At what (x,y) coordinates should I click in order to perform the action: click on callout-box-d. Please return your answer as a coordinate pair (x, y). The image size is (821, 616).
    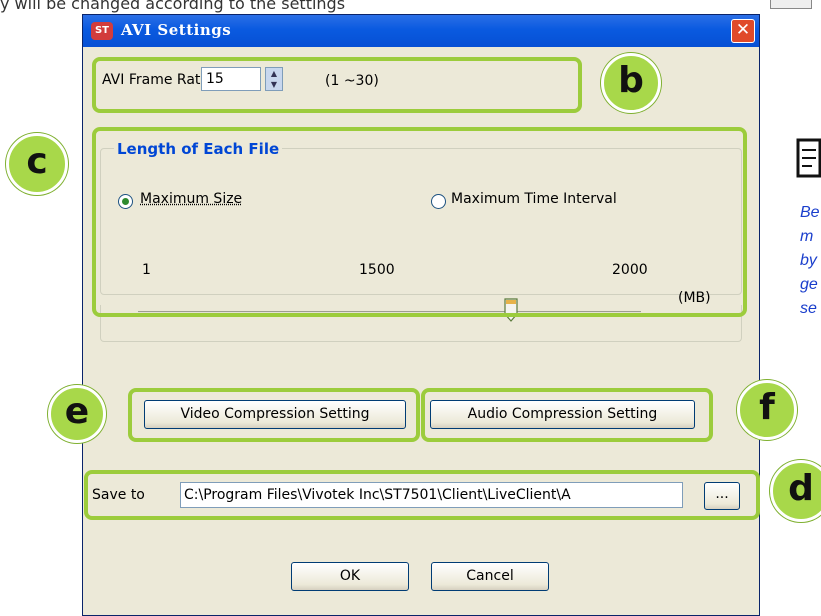
    Looking at the image, I should click on (422, 495).